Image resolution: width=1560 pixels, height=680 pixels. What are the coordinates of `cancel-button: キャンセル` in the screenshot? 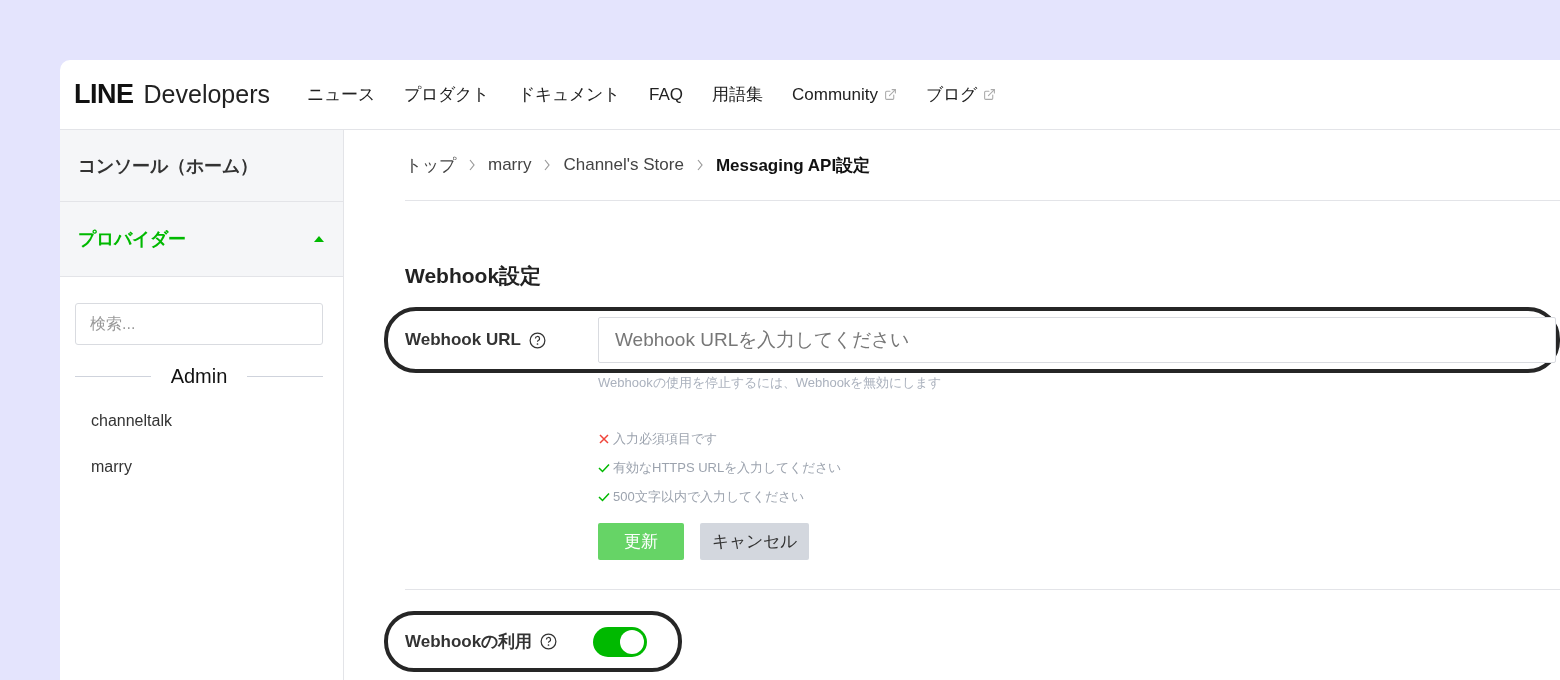 It's located at (754, 541).